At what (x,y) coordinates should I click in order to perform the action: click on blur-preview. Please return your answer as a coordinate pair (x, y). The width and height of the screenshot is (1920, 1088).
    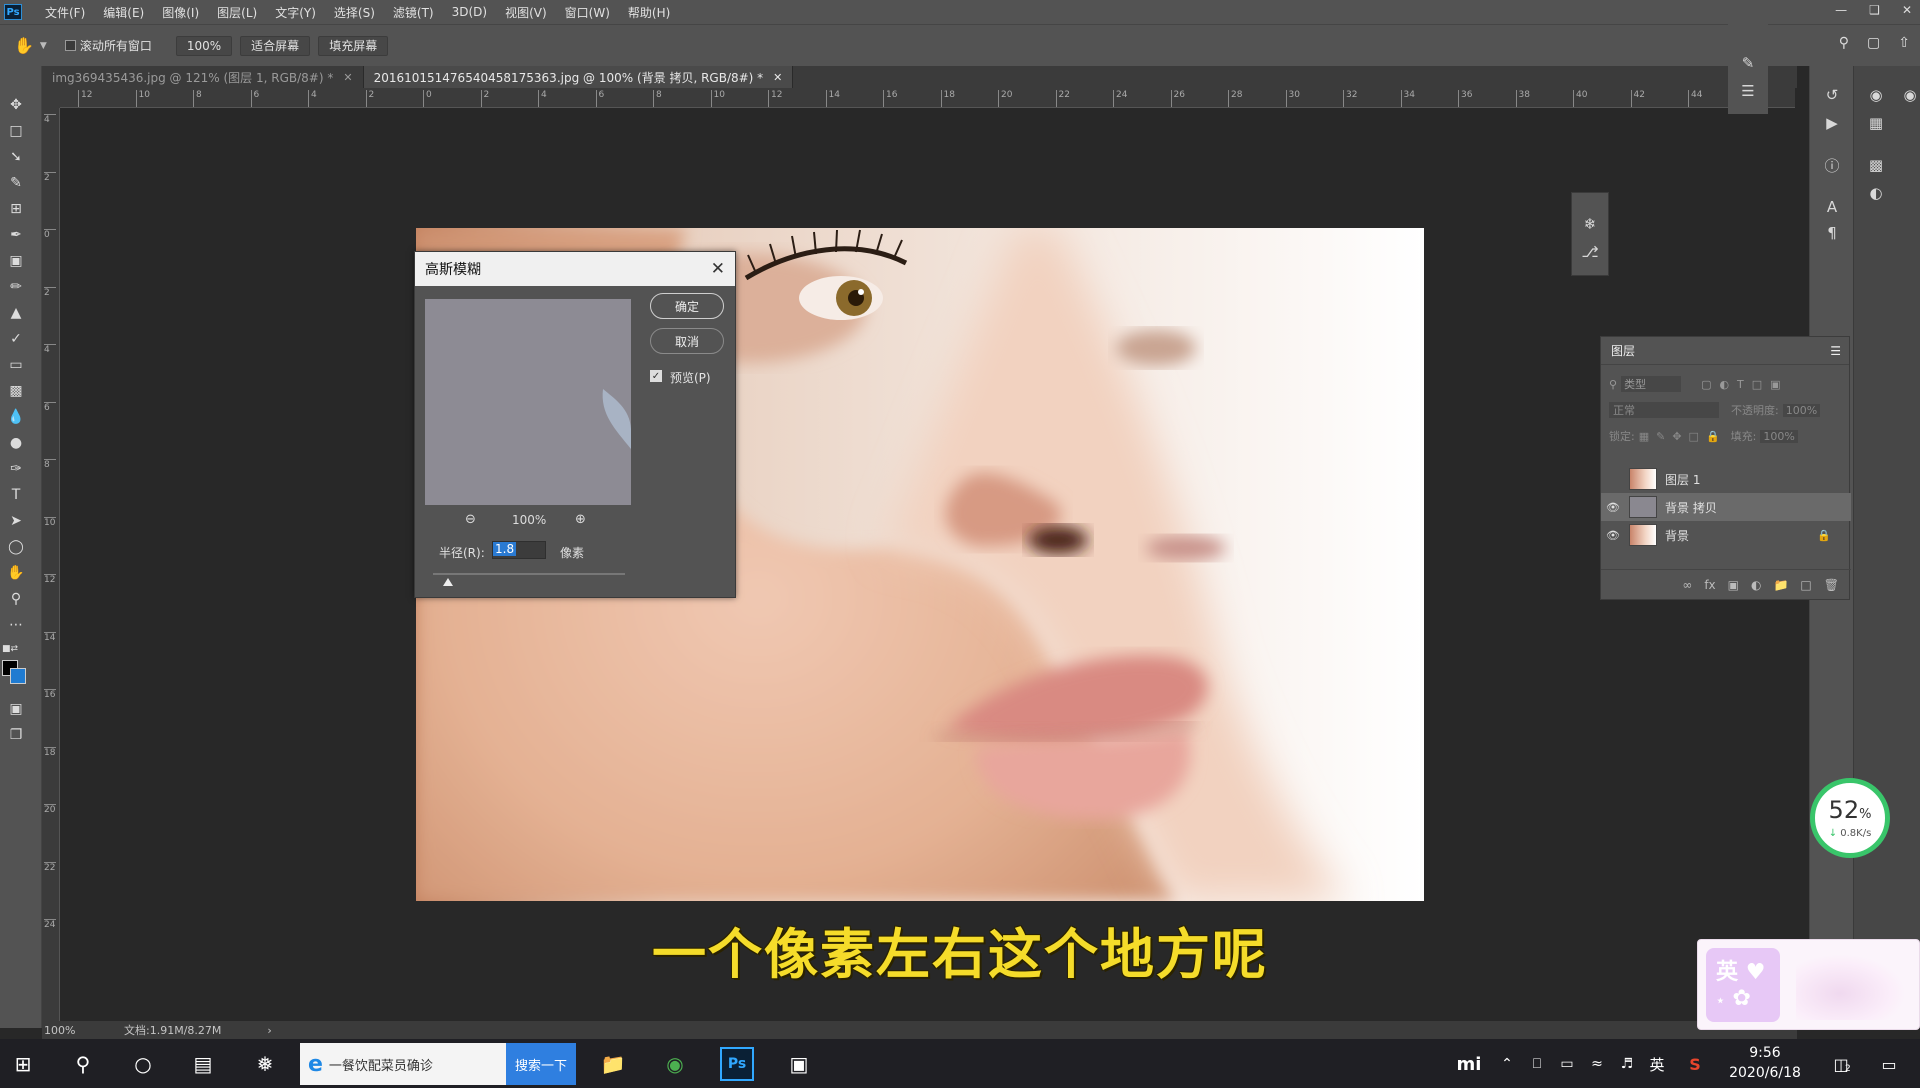
    Looking at the image, I should click on (528, 402).